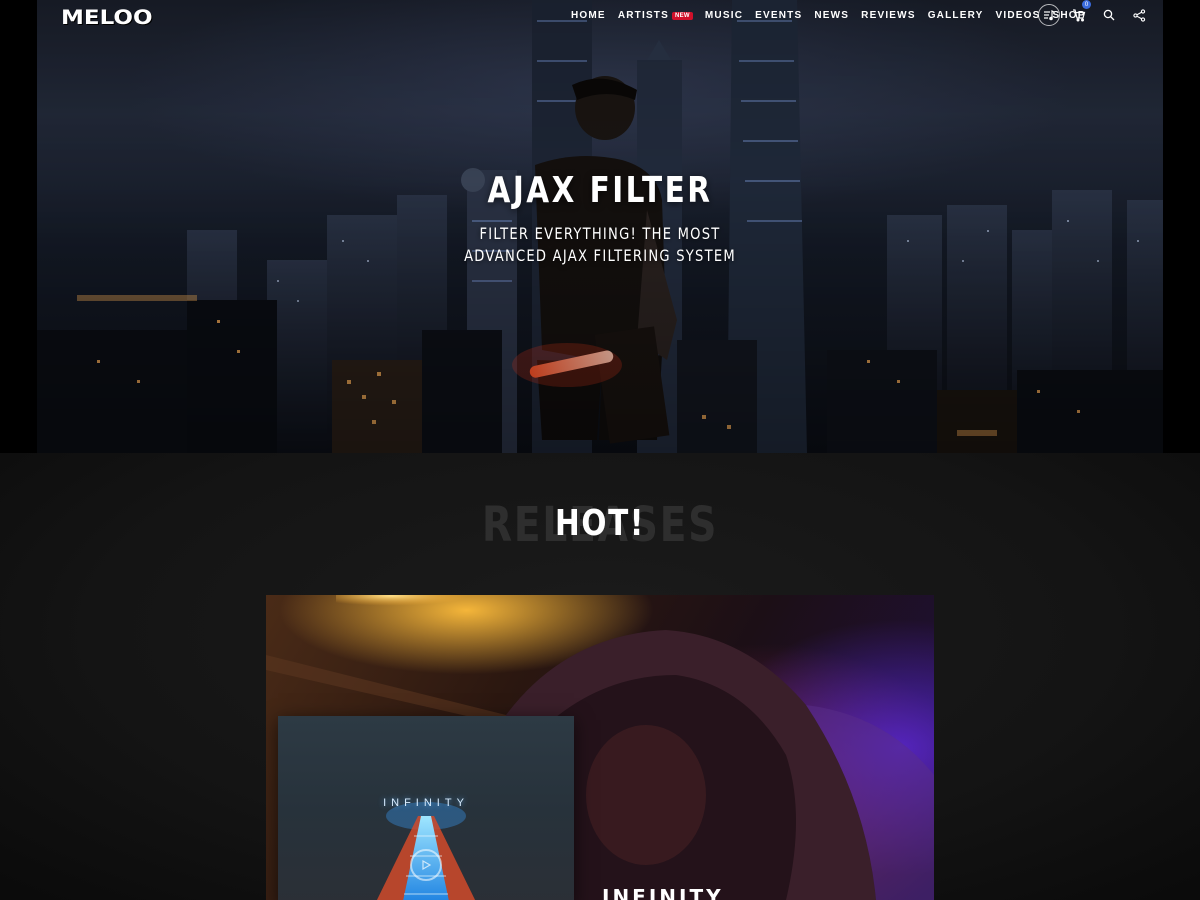 The height and width of the screenshot is (900, 1200). Describe the element at coordinates (600, 255) in the screenshot. I see `hero-subtitle-line-2: ADVANCED AJAX FILTERING SYSTEM` at that location.